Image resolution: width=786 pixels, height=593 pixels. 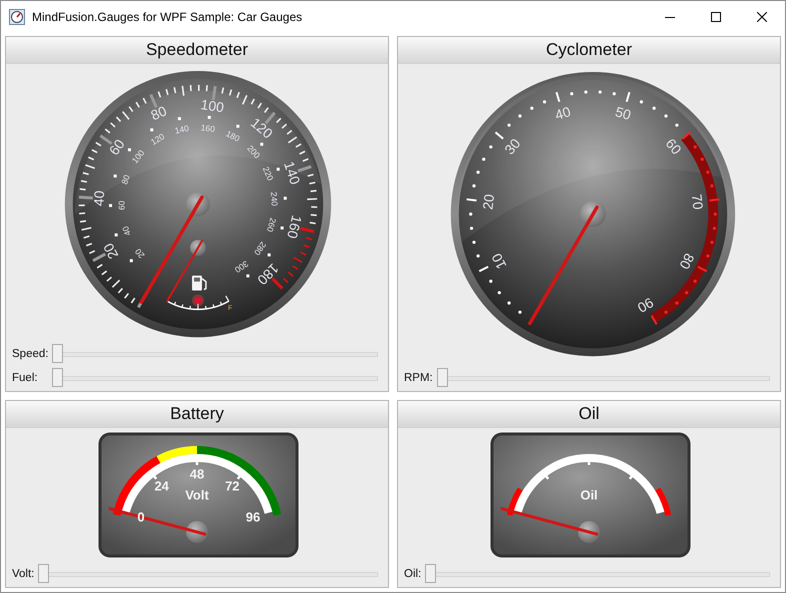 What do you see at coordinates (645, 305) in the screenshot?
I see `scale-label: 90` at bounding box center [645, 305].